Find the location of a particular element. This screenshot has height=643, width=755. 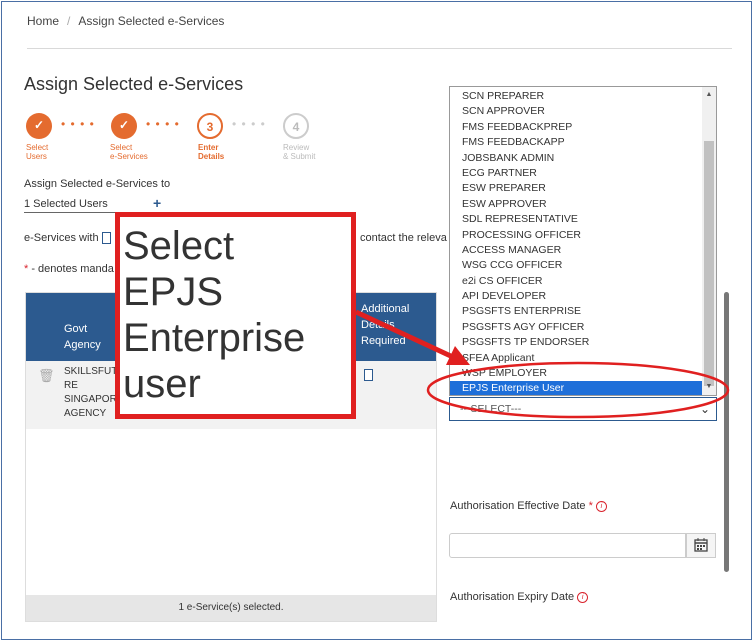

annotation-arrow is located at coordinates (405, 335).